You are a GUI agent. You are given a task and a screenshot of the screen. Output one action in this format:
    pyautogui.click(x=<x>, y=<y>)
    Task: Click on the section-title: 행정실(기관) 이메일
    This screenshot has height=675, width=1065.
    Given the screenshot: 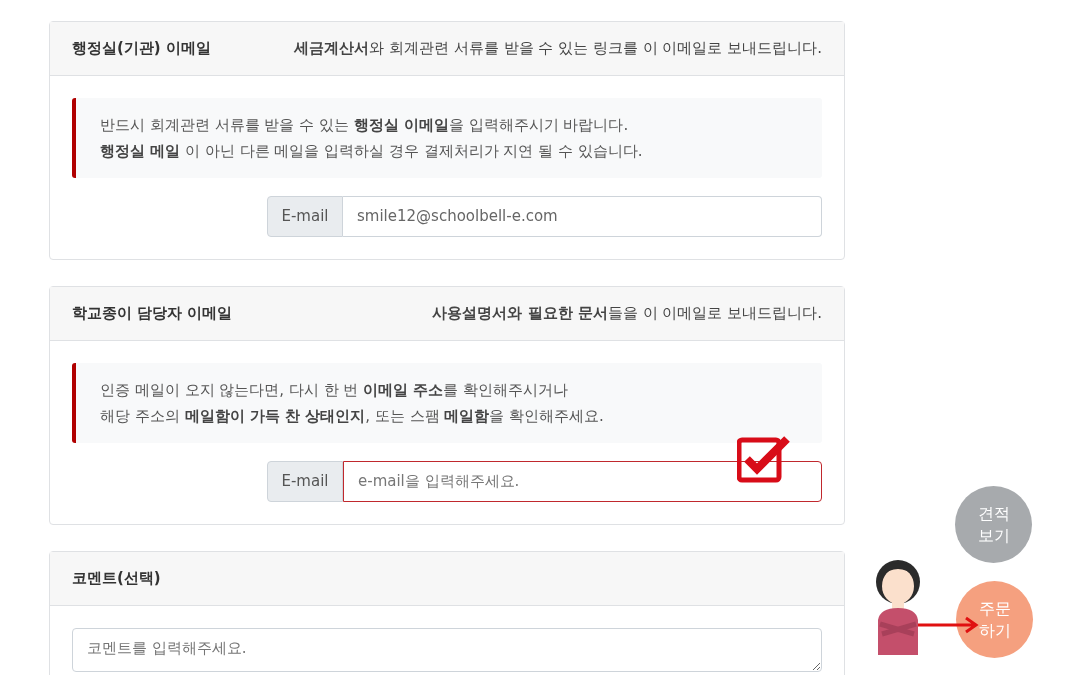 What is the action you would take?
    pyautogui.click(x=141, y=48)
    